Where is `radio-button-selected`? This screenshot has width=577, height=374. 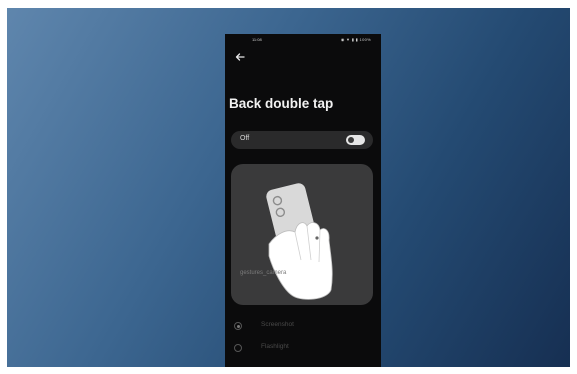 radio-button-selected is located at coordinates (238, 326).